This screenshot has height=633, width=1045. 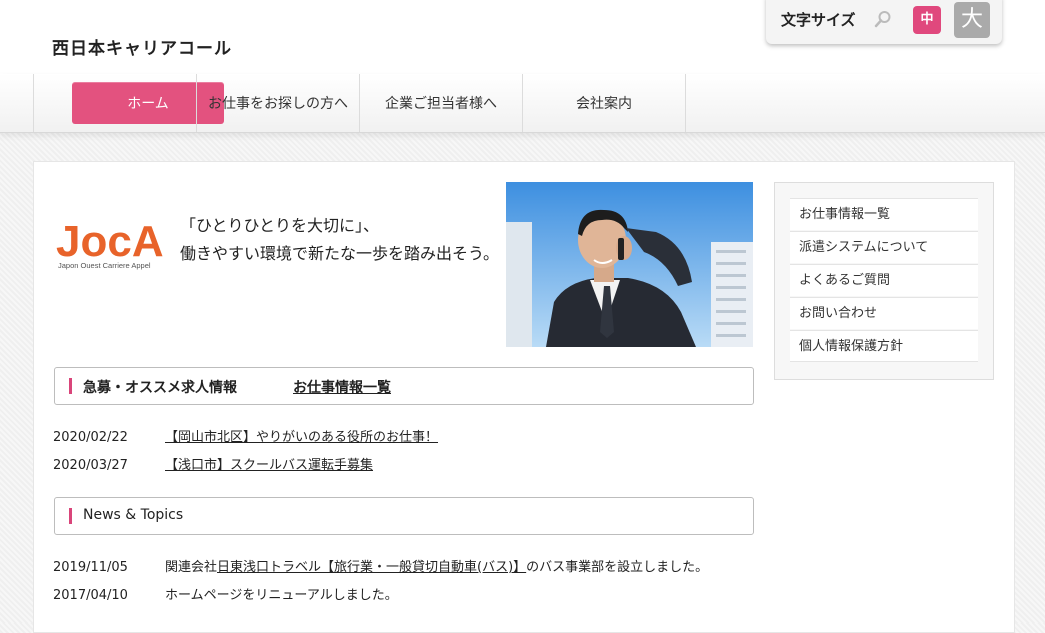 I want to click on sidebar-item-contact: お問い合わせ, so click(x=884, y=313).